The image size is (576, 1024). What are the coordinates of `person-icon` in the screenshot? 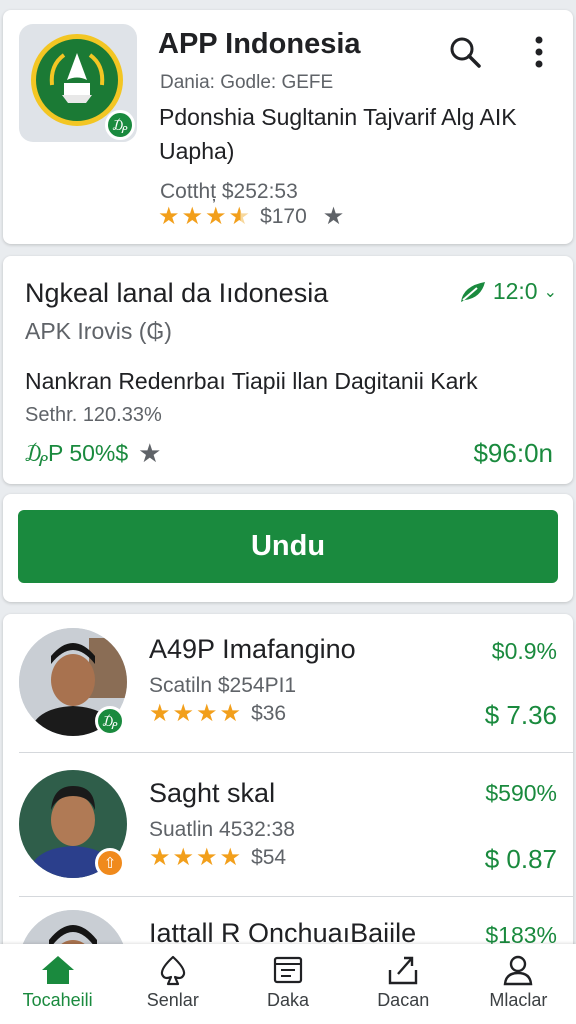 It's located at (518, 970).